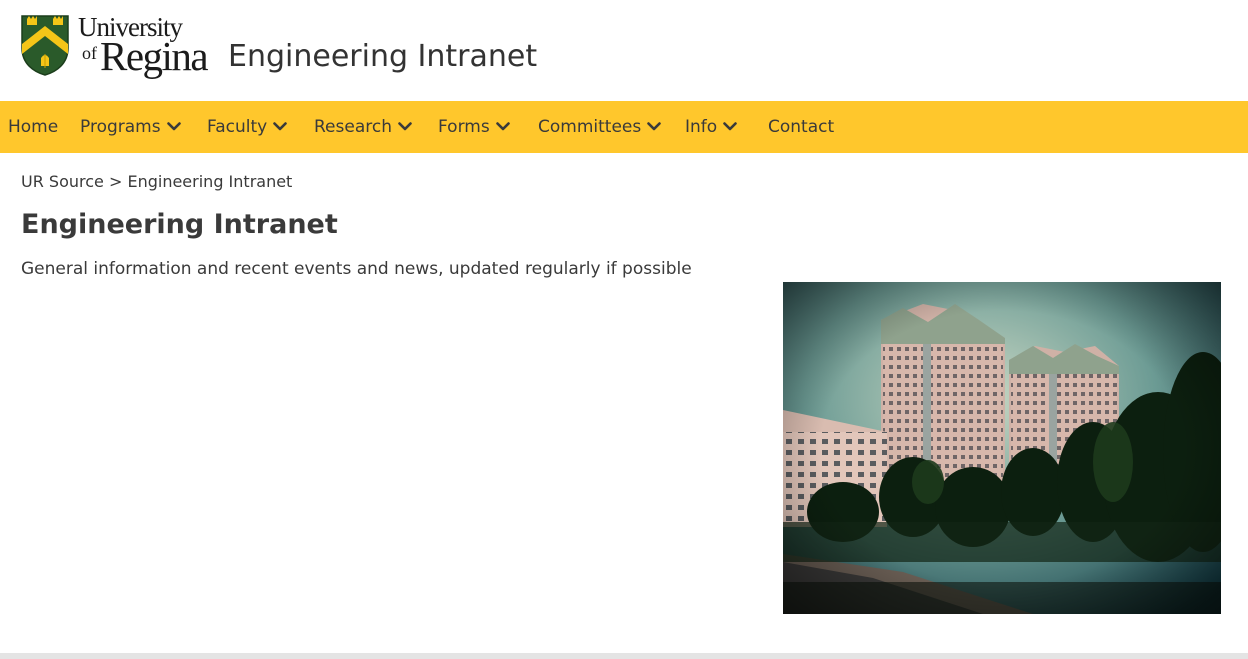  What do you see at coordinates (701, 127) in the screenshot?
I see `nav-item-label: Info` at bounding box center [701, 127].